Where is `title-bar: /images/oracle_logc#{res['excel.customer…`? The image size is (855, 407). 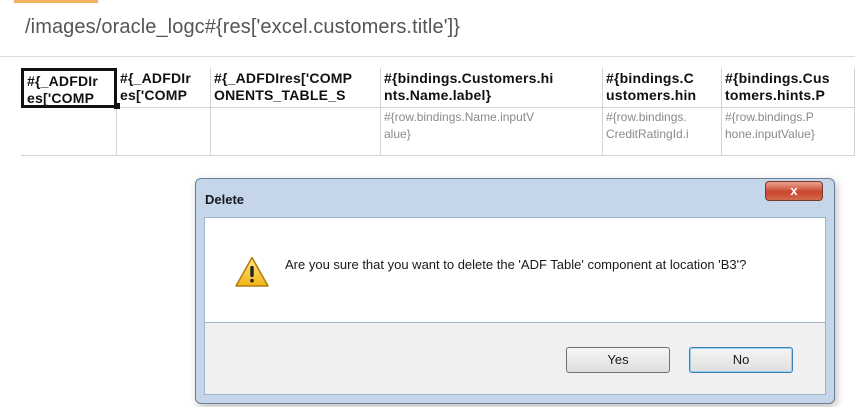
title-bar: /images/oracle_logc#{res['excel.customer… is located at coordinates (427, 28).